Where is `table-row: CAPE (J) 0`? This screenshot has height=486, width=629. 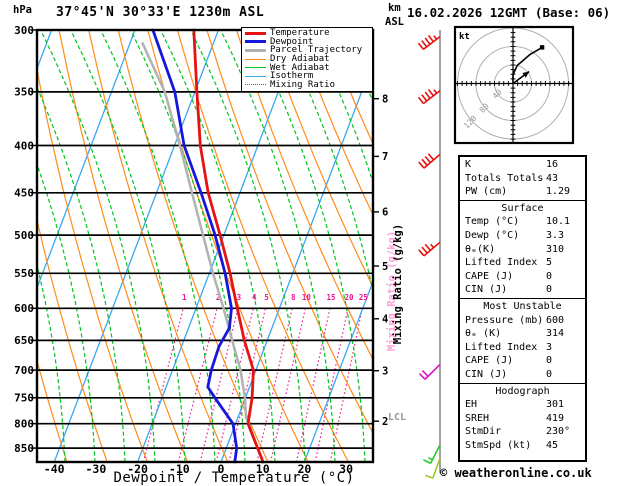
table-row: CAPE (J) 0 is located at coordinates (522, 361).